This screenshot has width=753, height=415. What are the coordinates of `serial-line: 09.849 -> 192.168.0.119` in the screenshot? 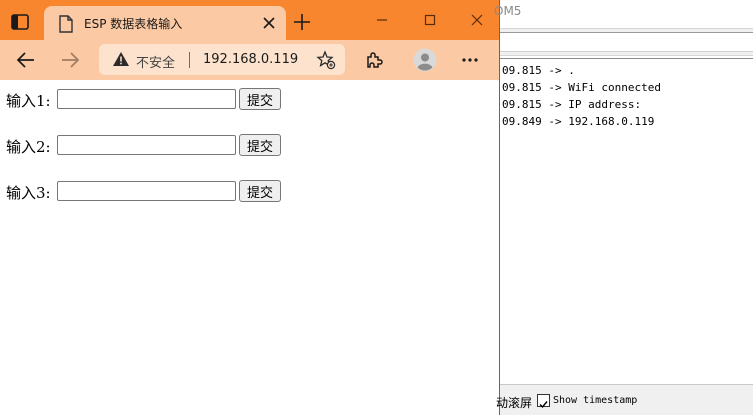 It's located at (578, 121).